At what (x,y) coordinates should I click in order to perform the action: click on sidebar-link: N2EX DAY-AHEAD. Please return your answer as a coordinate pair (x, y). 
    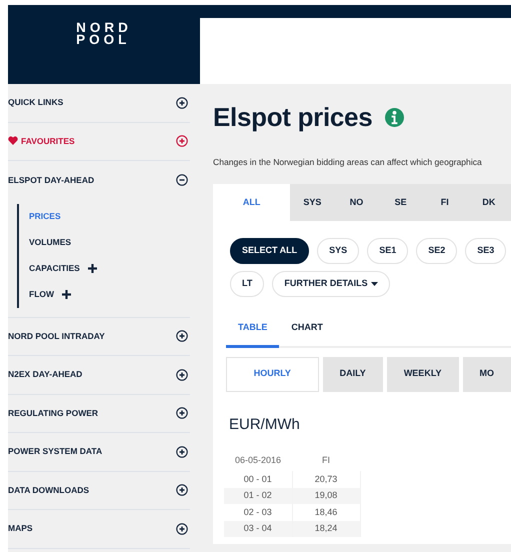
    Looking at the image, I should click on (45, 375).